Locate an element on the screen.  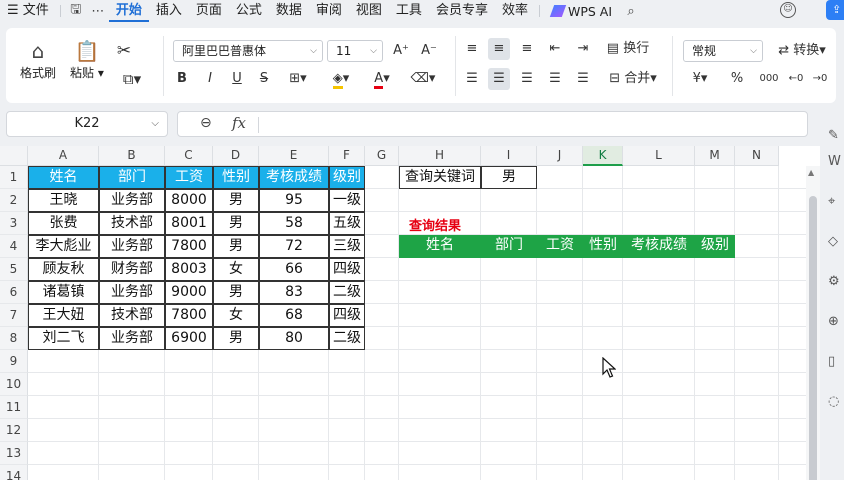
source-data-cell: 58 is located at coordinates (294, 223).